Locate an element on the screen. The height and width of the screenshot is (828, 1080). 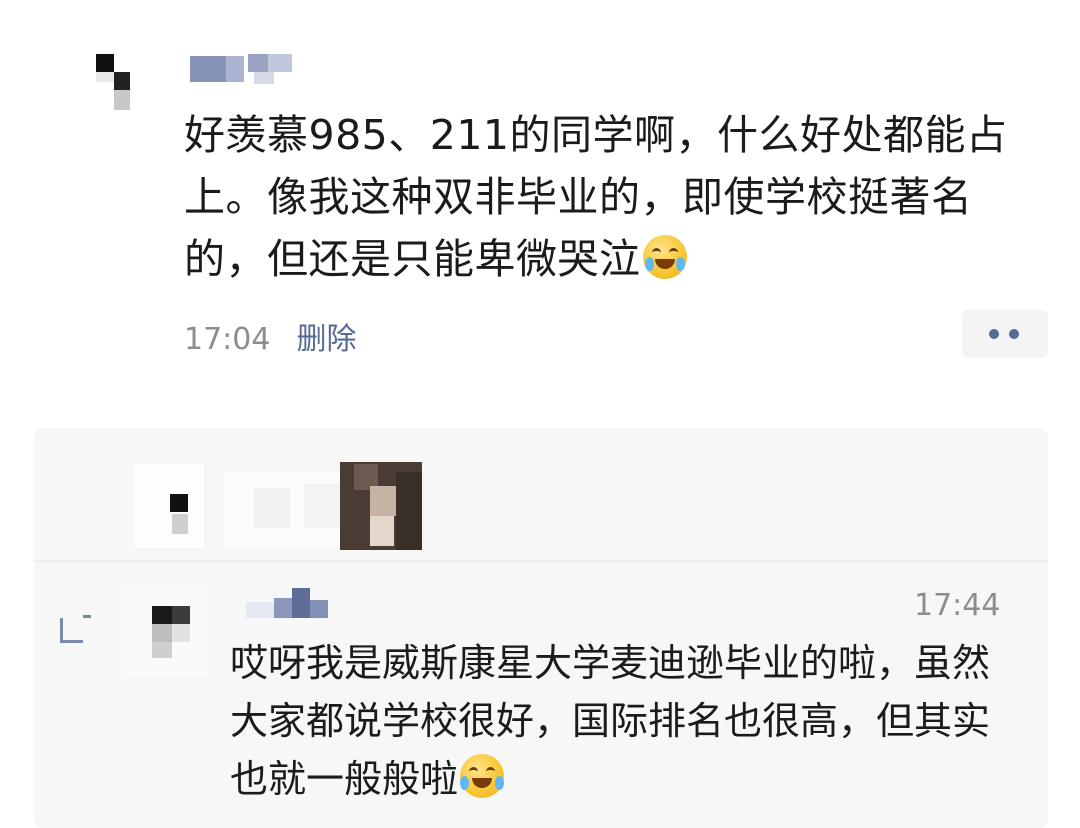
tears-of-joy-emoji is located at coordinates (482, 776).